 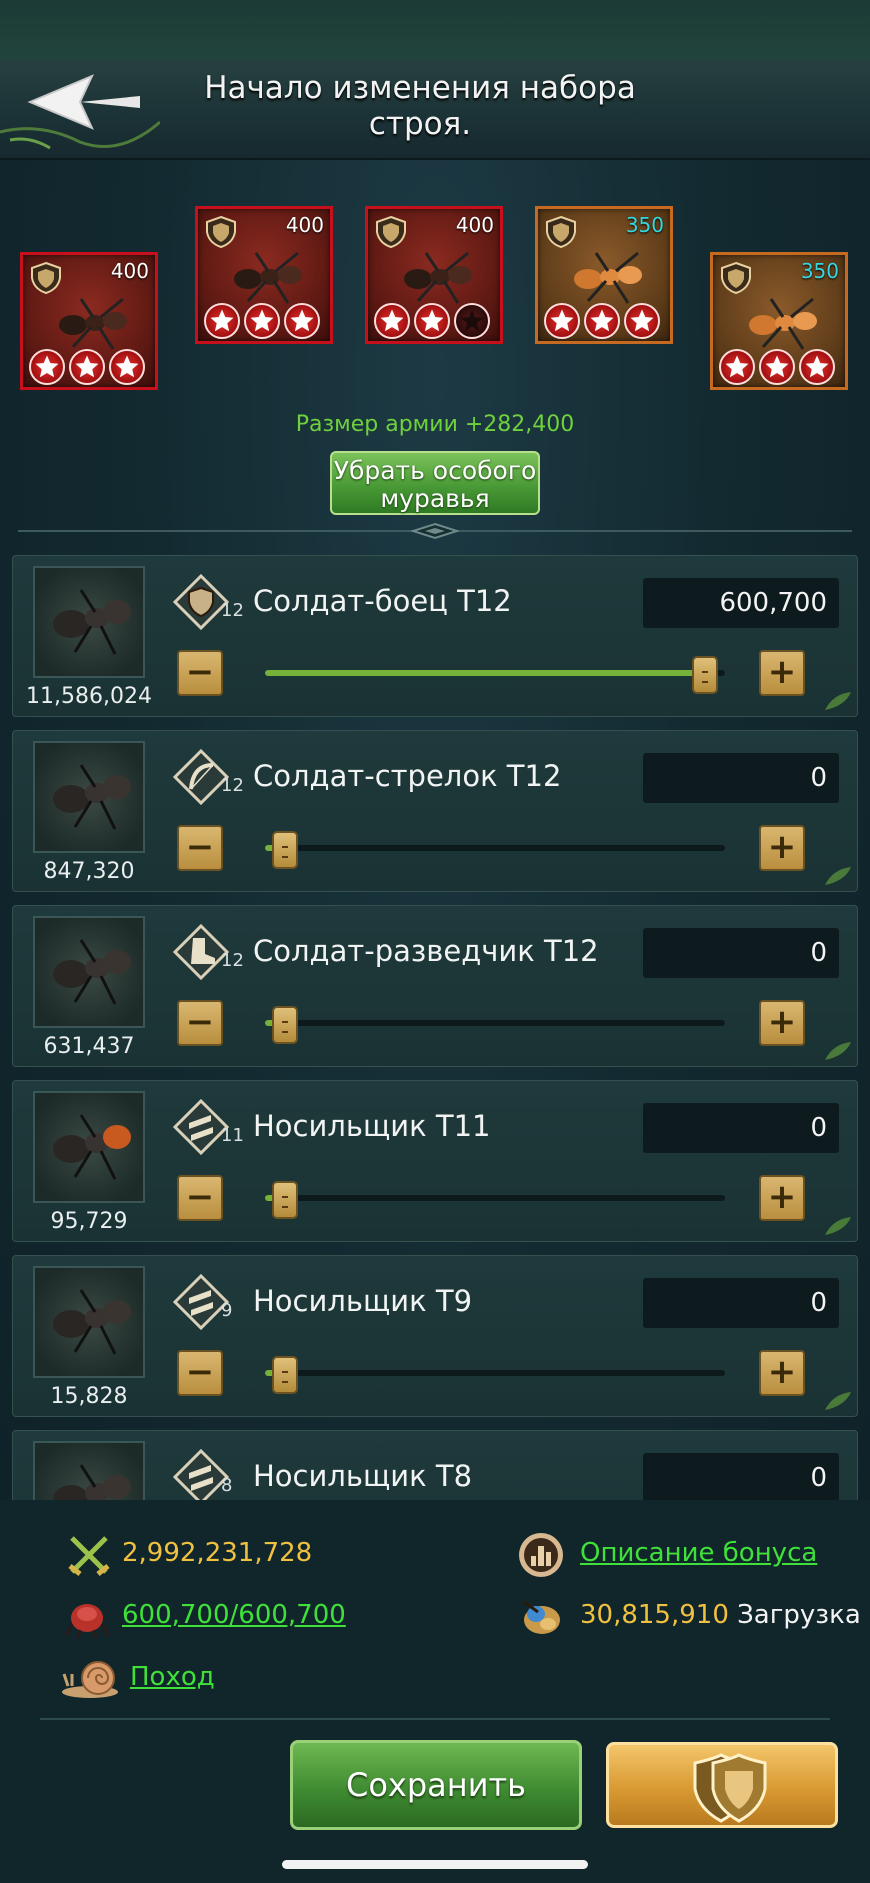 I want to click on troop-tier: 8, so click(x=227, y=1485).